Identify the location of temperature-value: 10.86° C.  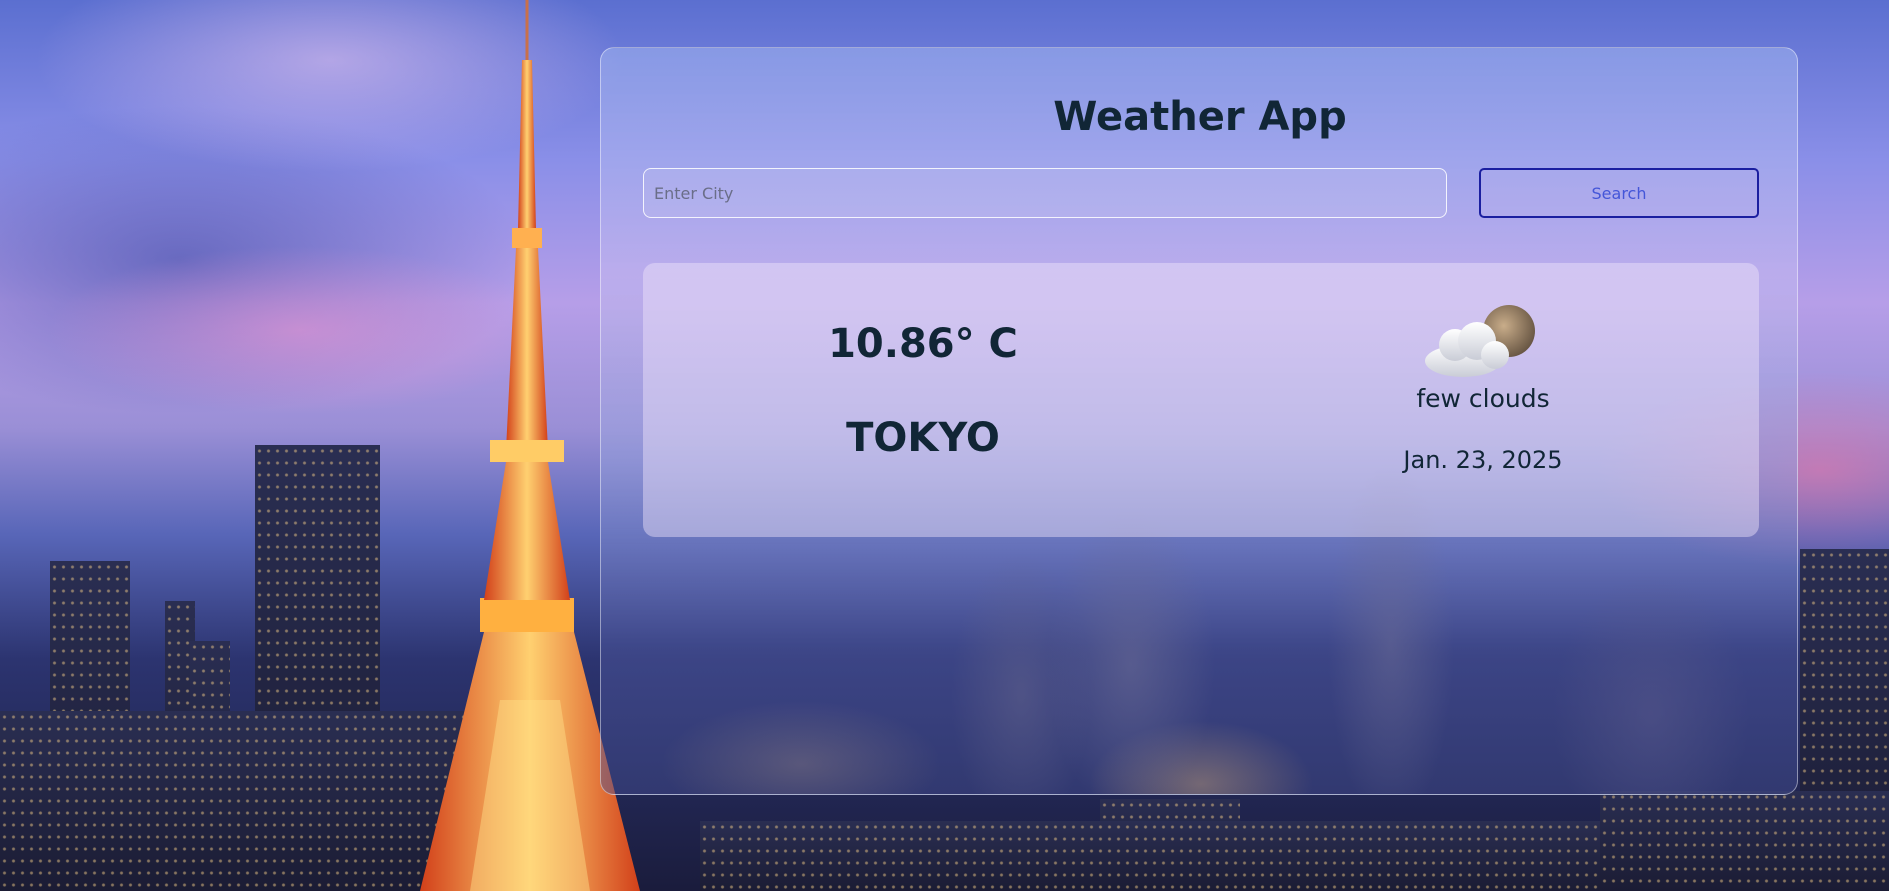
(923, 344).